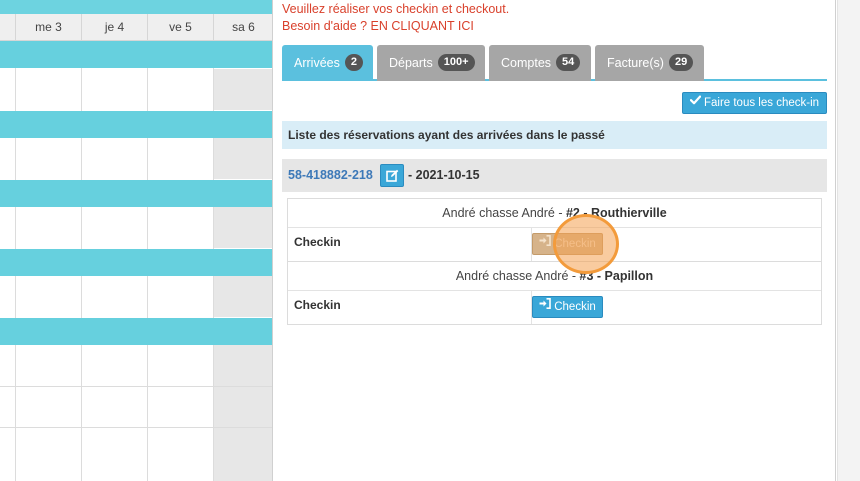 Image resolution: width=860 pixels, height=481 pixels. I want to click on room-header: André chasse André - #3 - Papillon, so click(554, 276).